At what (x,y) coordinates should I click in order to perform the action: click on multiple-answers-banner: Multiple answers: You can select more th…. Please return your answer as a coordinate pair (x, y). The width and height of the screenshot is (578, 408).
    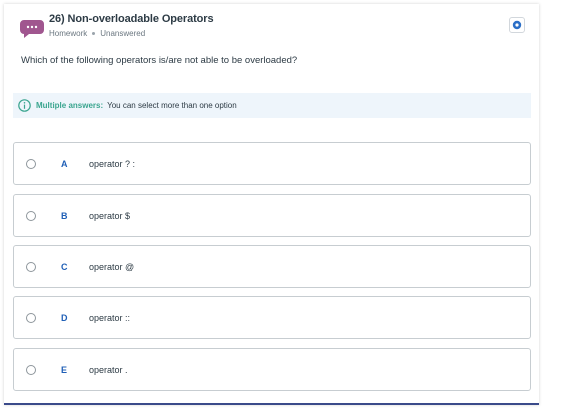
    Looking at the image, I should click on (272, 105).